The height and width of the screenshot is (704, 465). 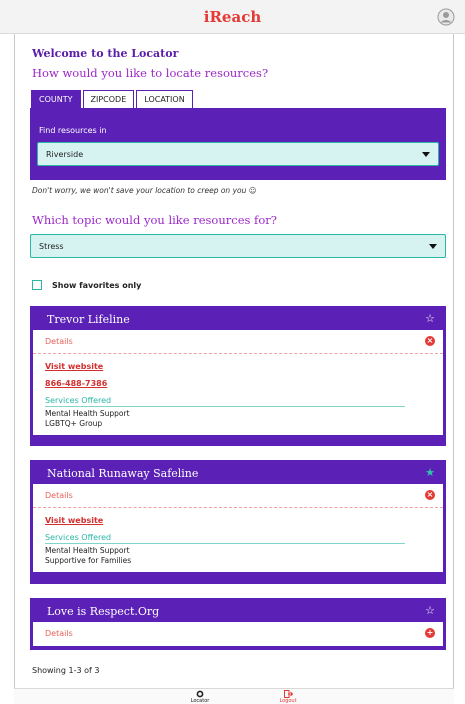 I want to click on favorites-label: Show favorites only, so click(x=97, y=285).